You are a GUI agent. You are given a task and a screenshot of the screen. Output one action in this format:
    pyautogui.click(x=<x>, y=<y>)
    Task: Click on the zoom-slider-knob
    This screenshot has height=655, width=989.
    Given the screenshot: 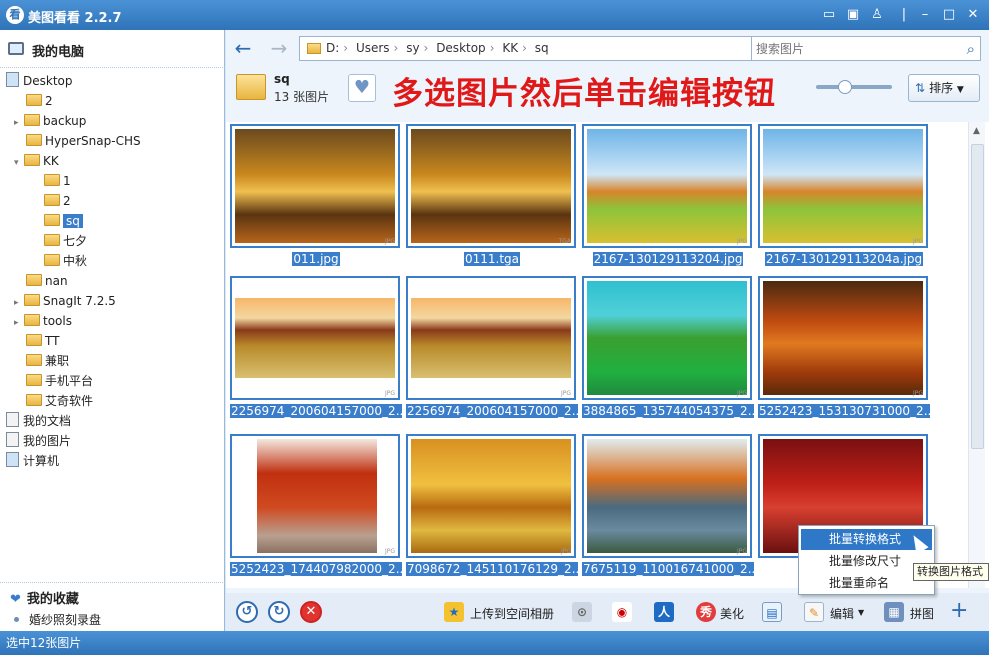 What is the action you would take?
    pyautogui.click(x=845, y=87)
    